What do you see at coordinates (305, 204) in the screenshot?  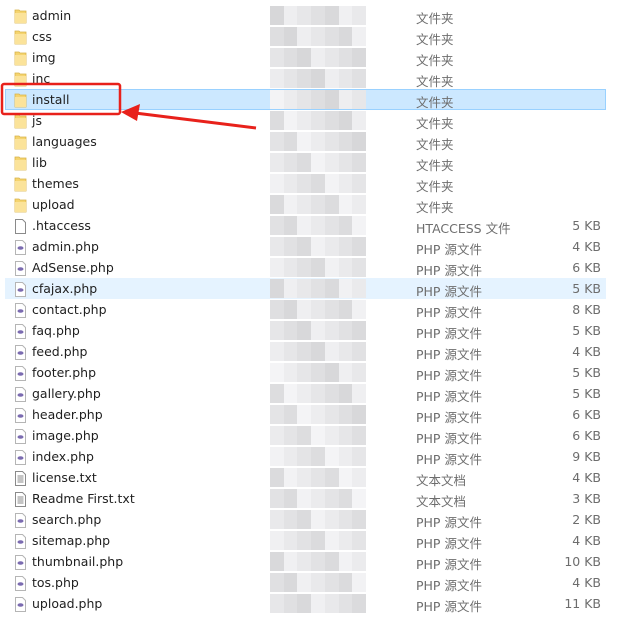 I see `file-row-upload: upload 文件夹` at bounding box center [305, 204].